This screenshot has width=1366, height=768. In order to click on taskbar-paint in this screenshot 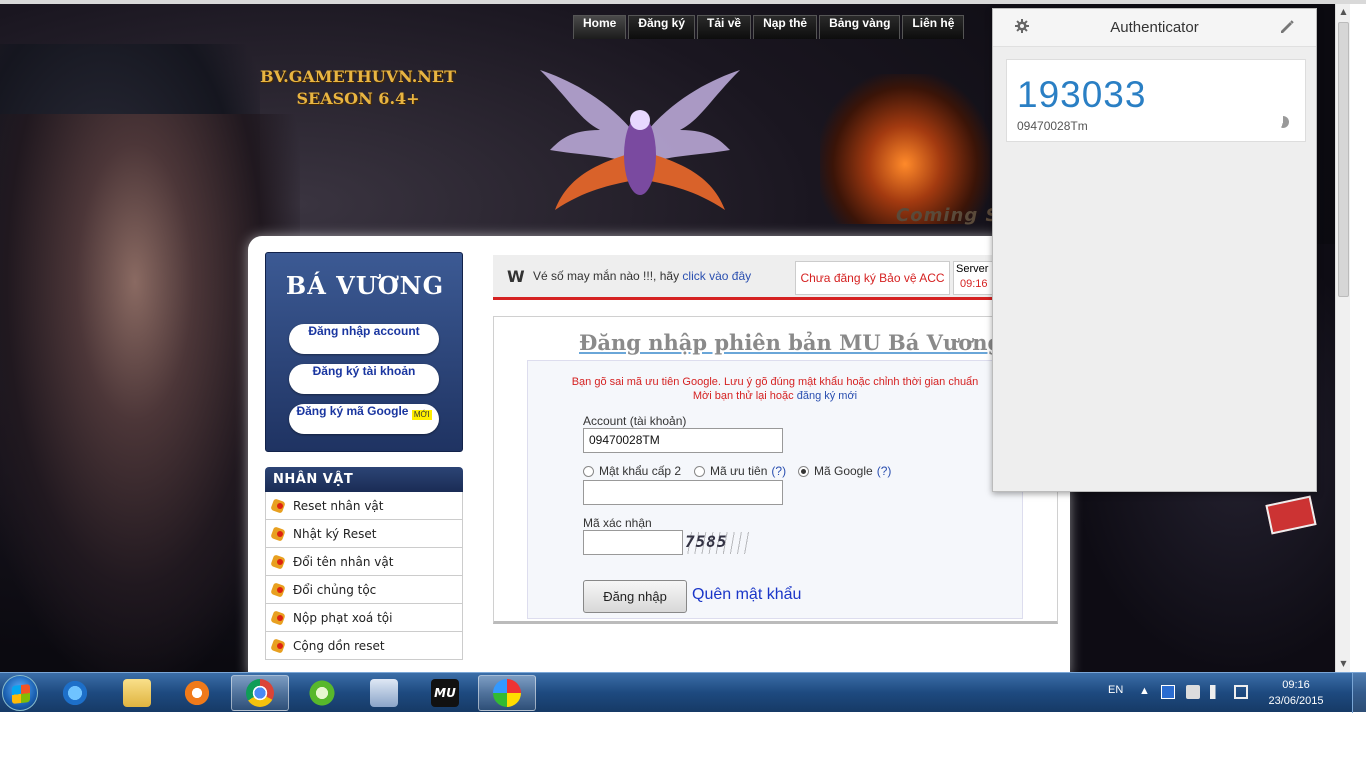, I will do `click(507, 693)`.